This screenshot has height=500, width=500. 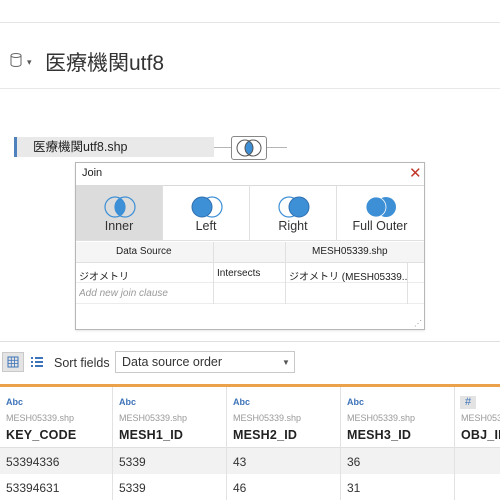 What do you see at coordinates (13, 362) in the screenshot?
I see `grid-view-icon` at bounding box center [13, 362].